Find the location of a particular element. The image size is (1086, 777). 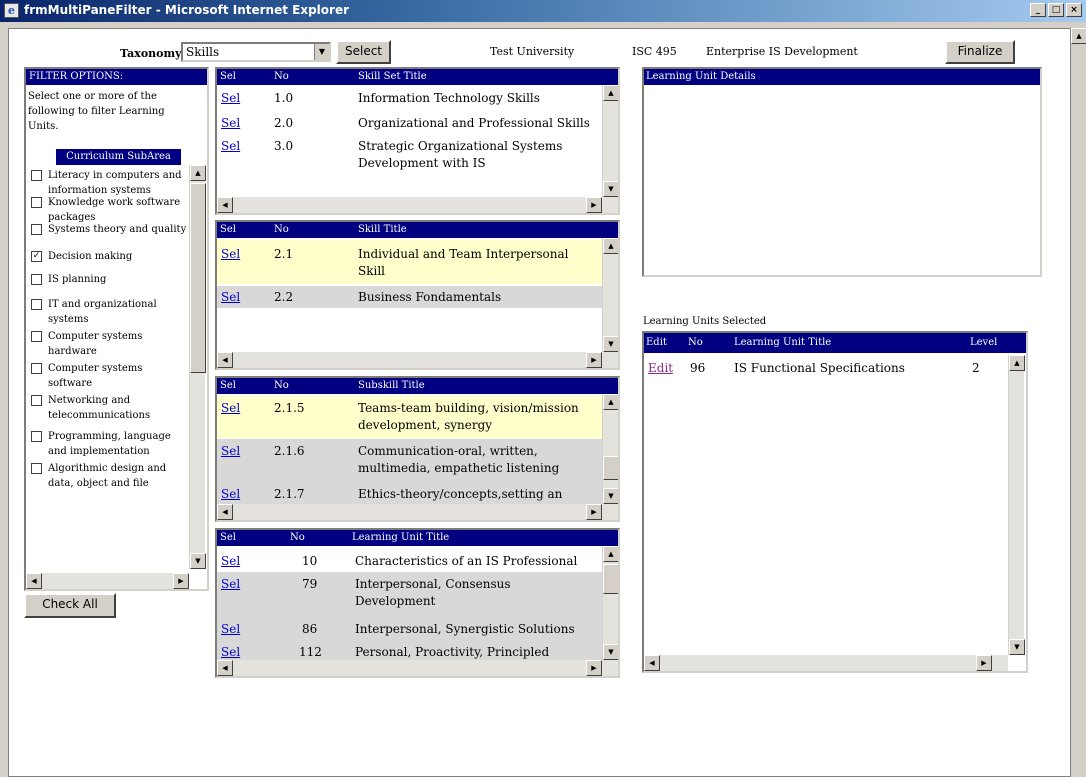

close-button: × is located at coordinates (1074, 10).